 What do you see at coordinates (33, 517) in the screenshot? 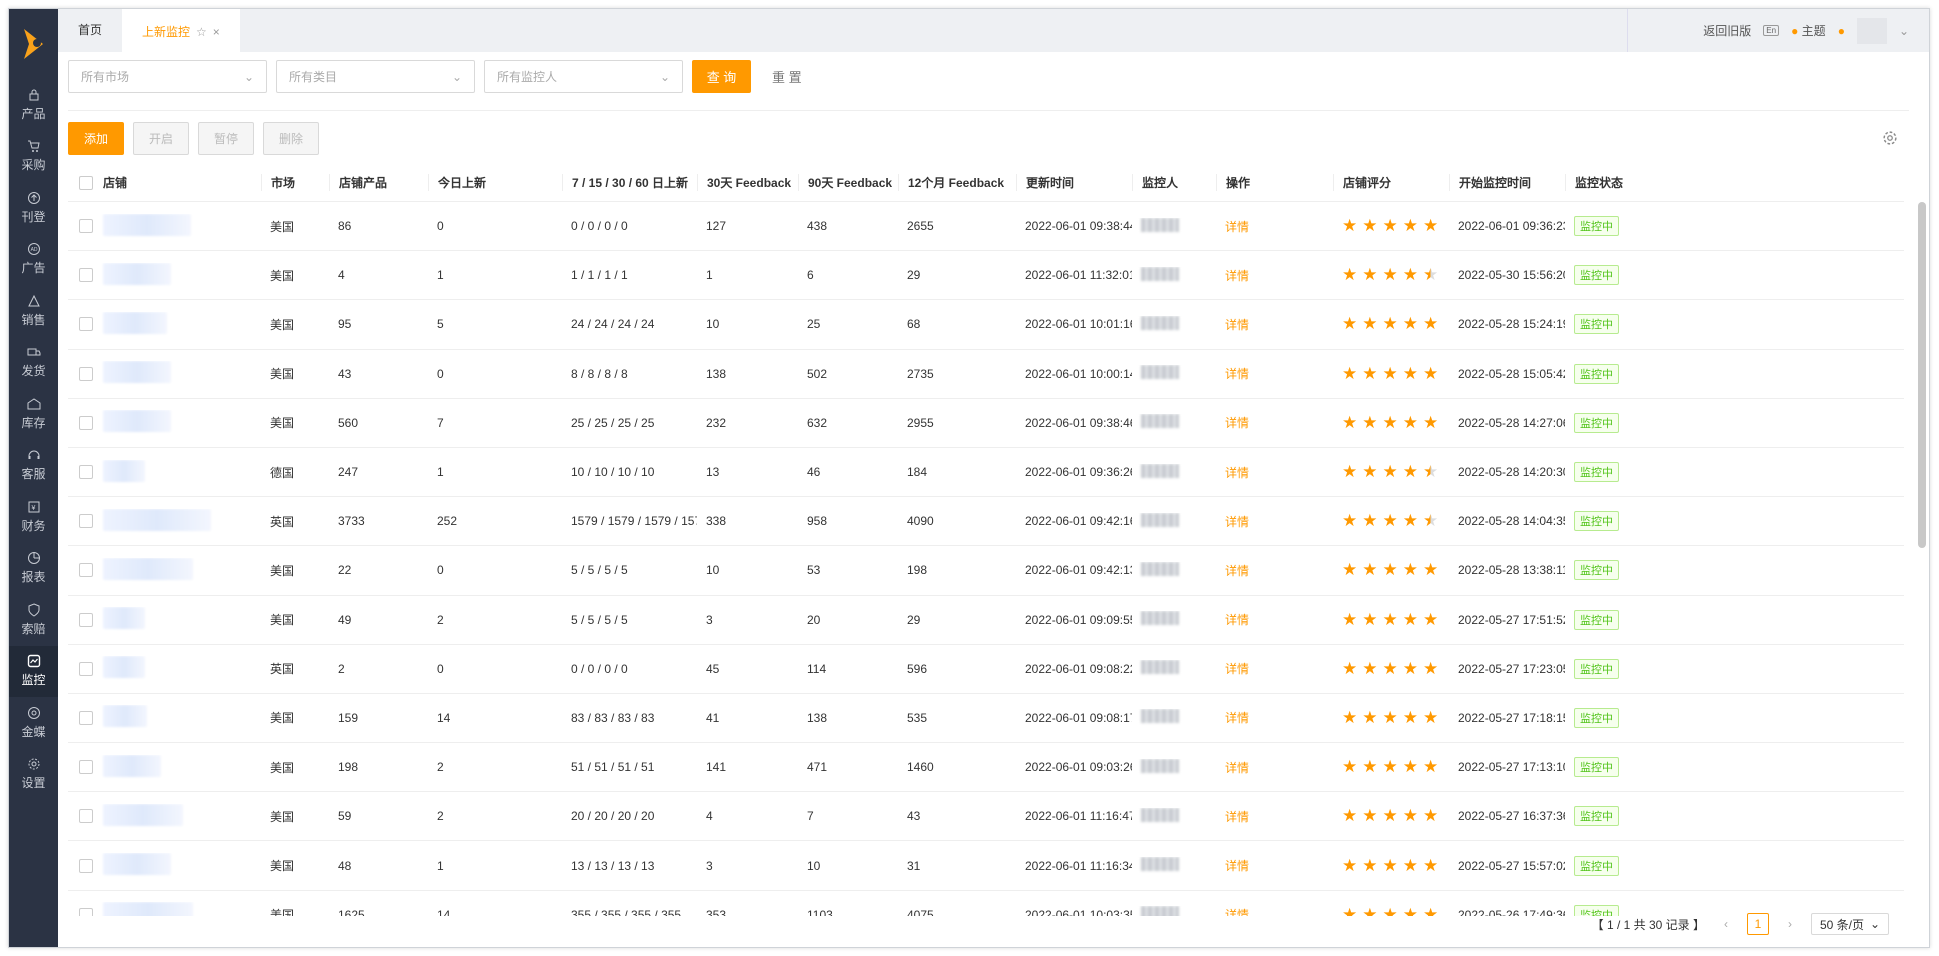
I see `sidebar-item-8: ¥ 财务` at bounding box center [33, 517].